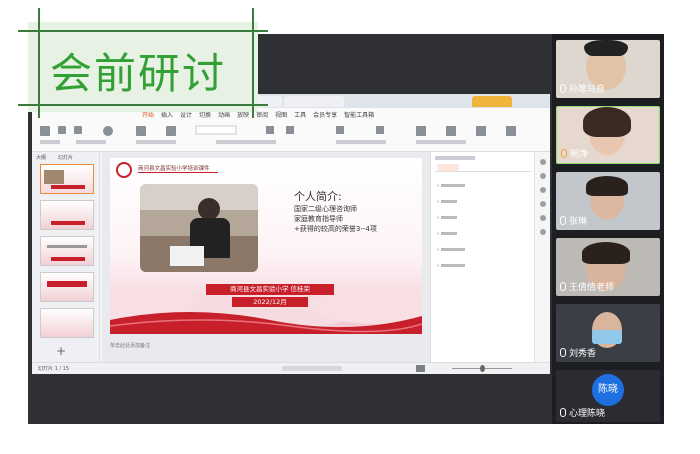 The width and height of the screenshot is (700, 454). Describe the element at coordinates (542, 257) in the screenshot. I see `right-sidebar` at that location.